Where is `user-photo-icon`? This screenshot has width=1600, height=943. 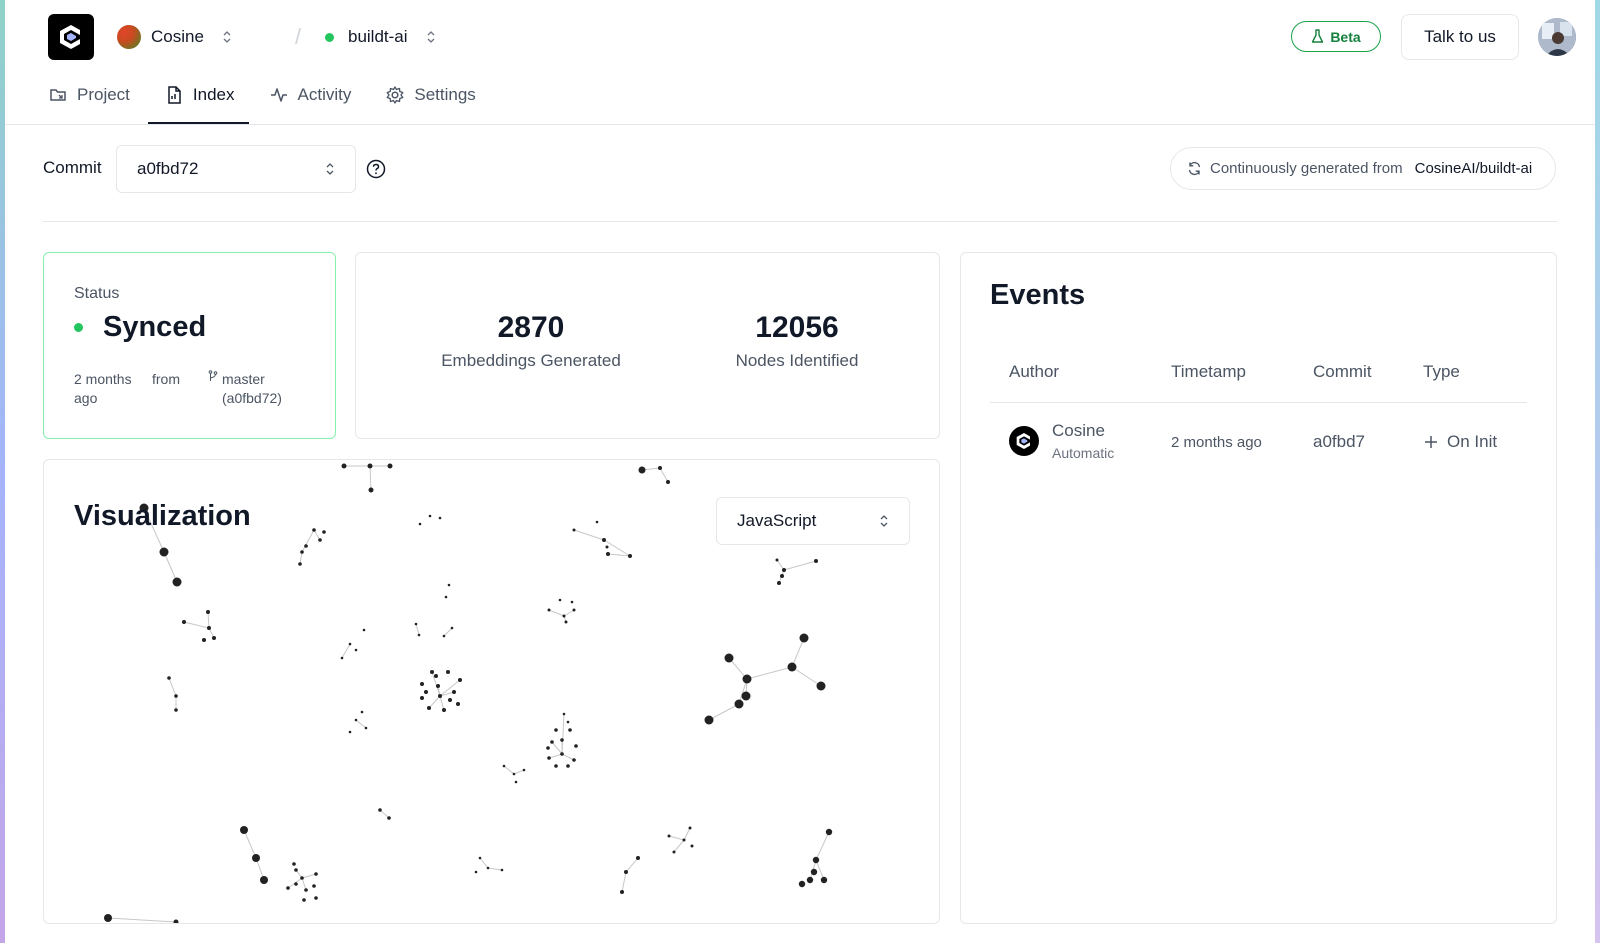 user-photo-icon is located at coordinates (1557, 37).